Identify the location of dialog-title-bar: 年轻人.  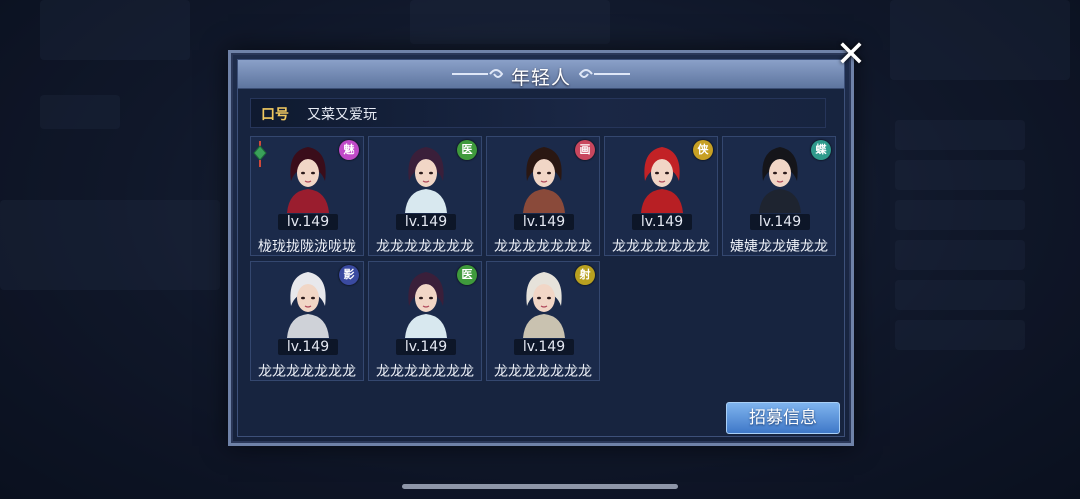
(541, 74).